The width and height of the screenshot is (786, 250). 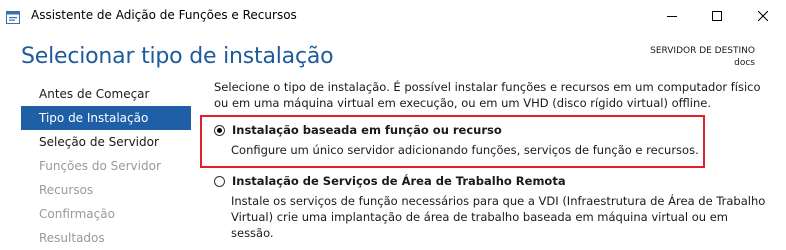 What do you see at coordinates (66, 190) in the screenshot?
I see `nav-item-recursos: Recursos` at bounding box center [66, 190].